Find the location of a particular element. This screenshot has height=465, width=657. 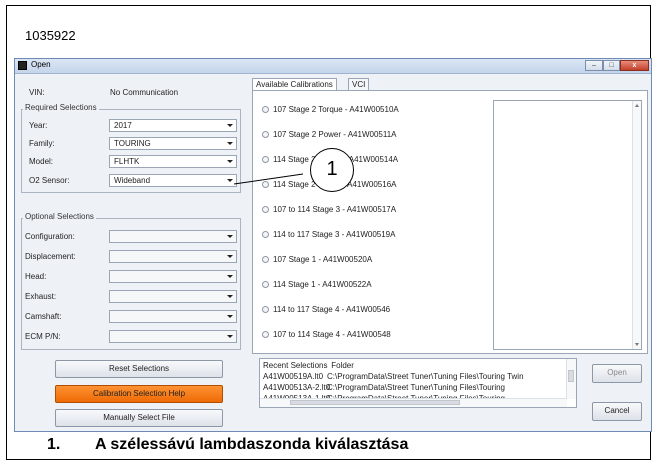

callout-leader-line is located at coordinates (268, 179).